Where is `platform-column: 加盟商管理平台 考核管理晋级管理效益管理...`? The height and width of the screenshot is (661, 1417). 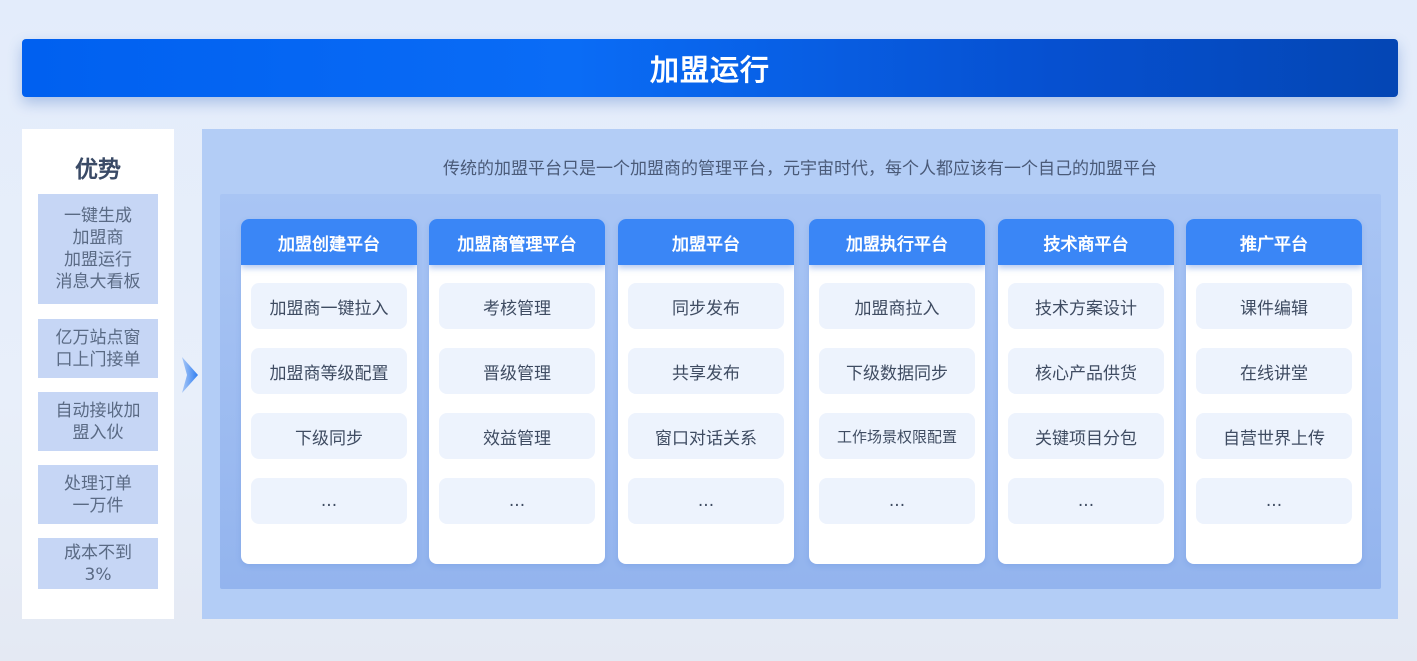
platform-column: 加盟商管理平台 考核管理晋级管理效益管理... is located at coordinates (517, 391).